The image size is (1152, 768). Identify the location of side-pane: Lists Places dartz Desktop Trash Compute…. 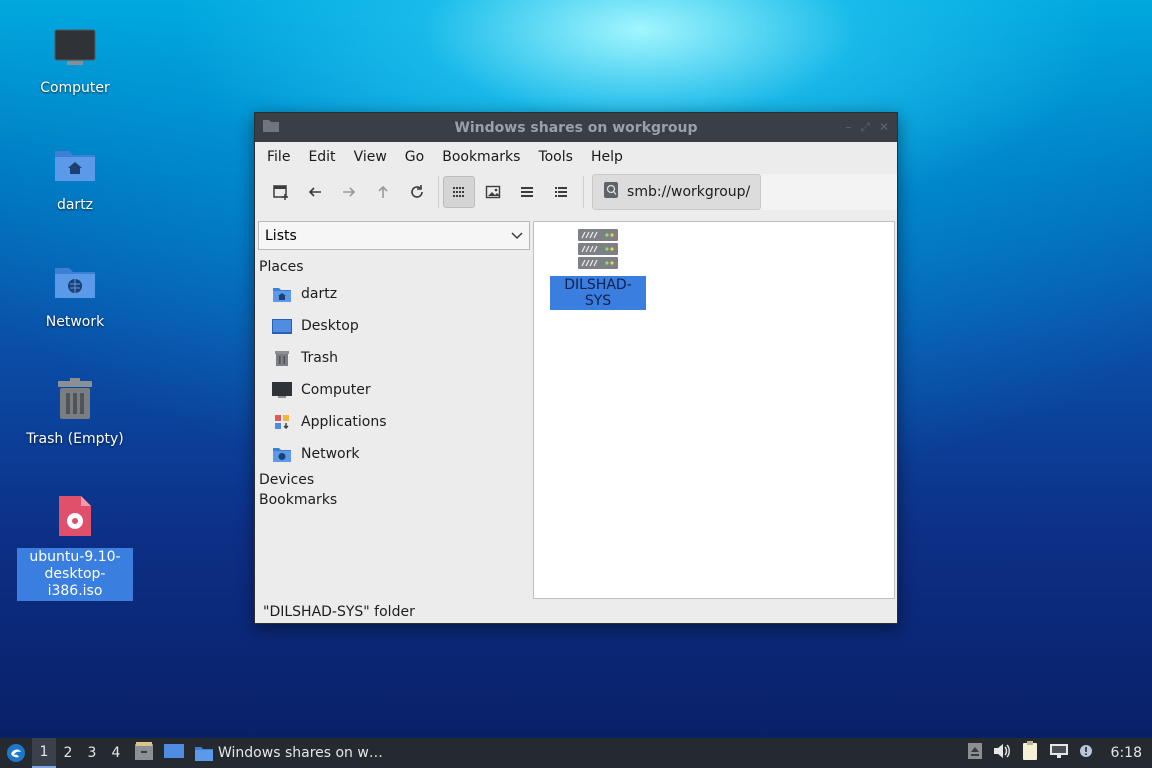
(394, 411).